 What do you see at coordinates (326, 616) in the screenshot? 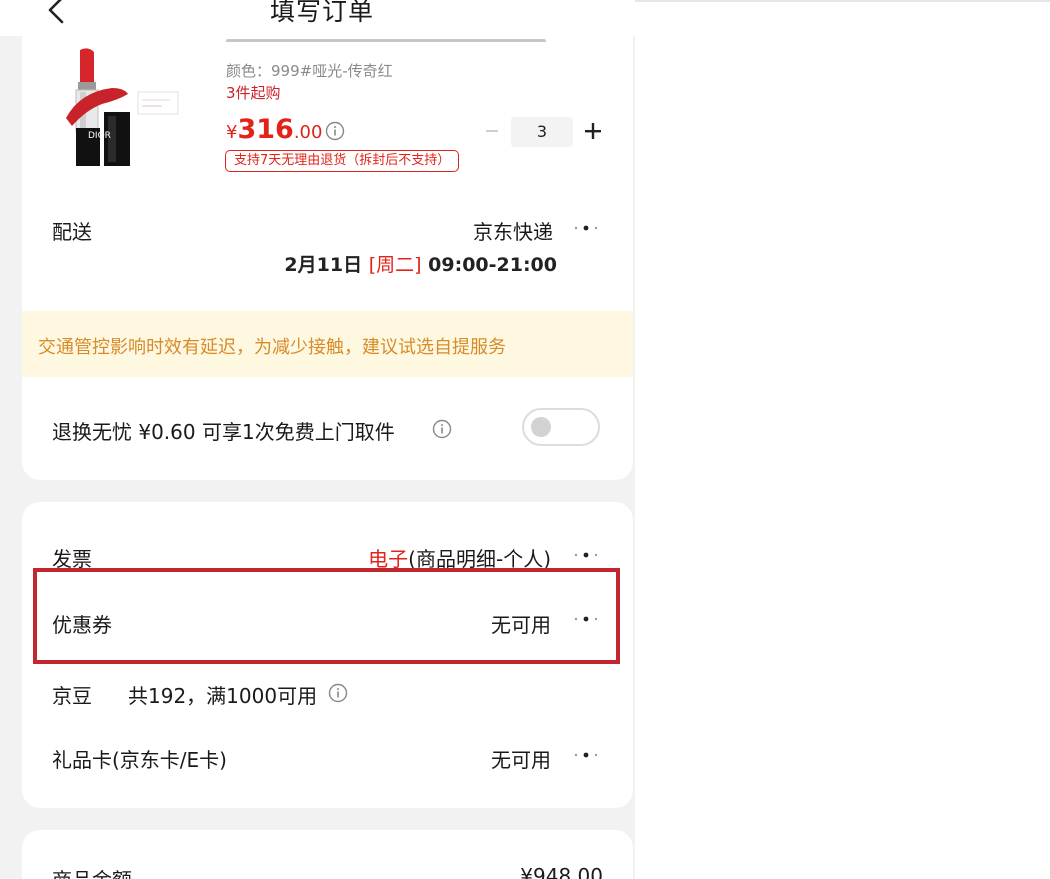
I see `coupon-highlight-box` at bounding box center [326, 616].